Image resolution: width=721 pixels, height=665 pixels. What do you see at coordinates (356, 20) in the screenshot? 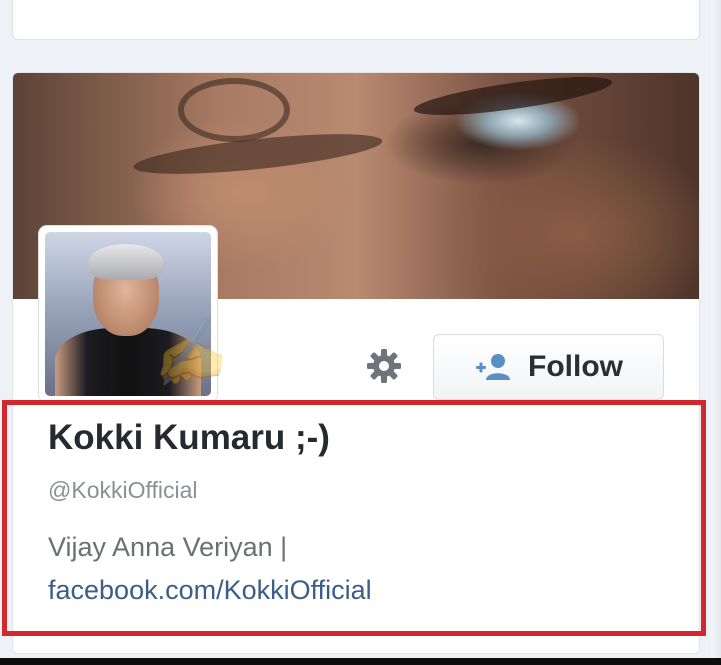
I see `previous-card` at bounding box center [356, 20].